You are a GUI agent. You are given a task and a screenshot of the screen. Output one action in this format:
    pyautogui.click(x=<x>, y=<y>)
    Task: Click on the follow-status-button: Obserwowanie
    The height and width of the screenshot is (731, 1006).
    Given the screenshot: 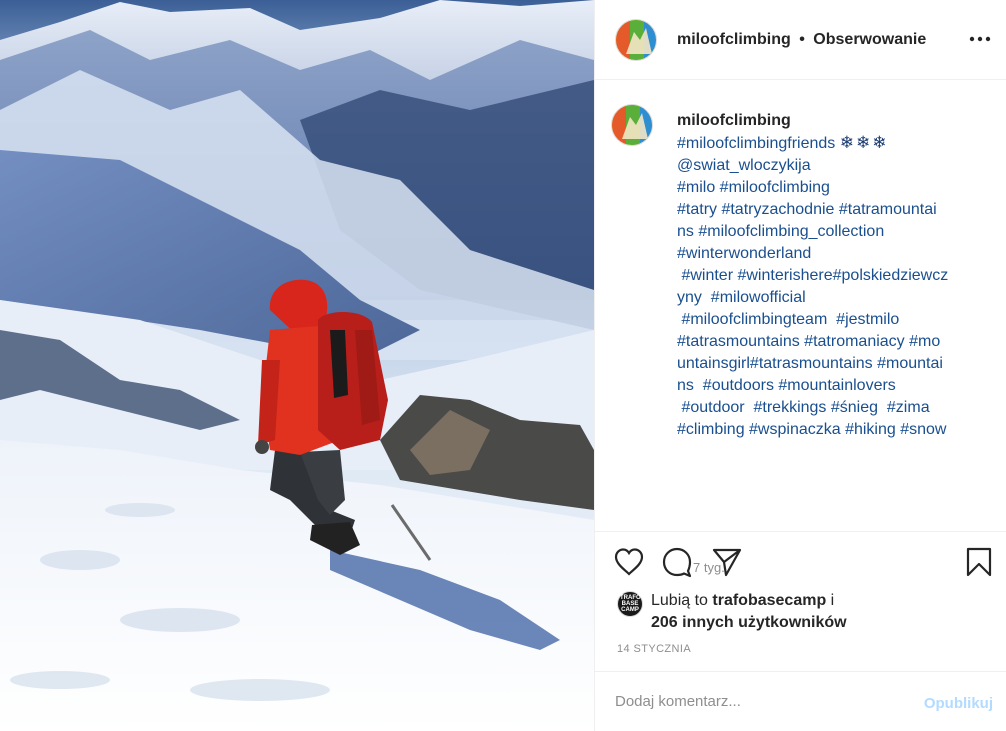 What is the action you would take?
    pyautogui.click(x=869, y=39)
    